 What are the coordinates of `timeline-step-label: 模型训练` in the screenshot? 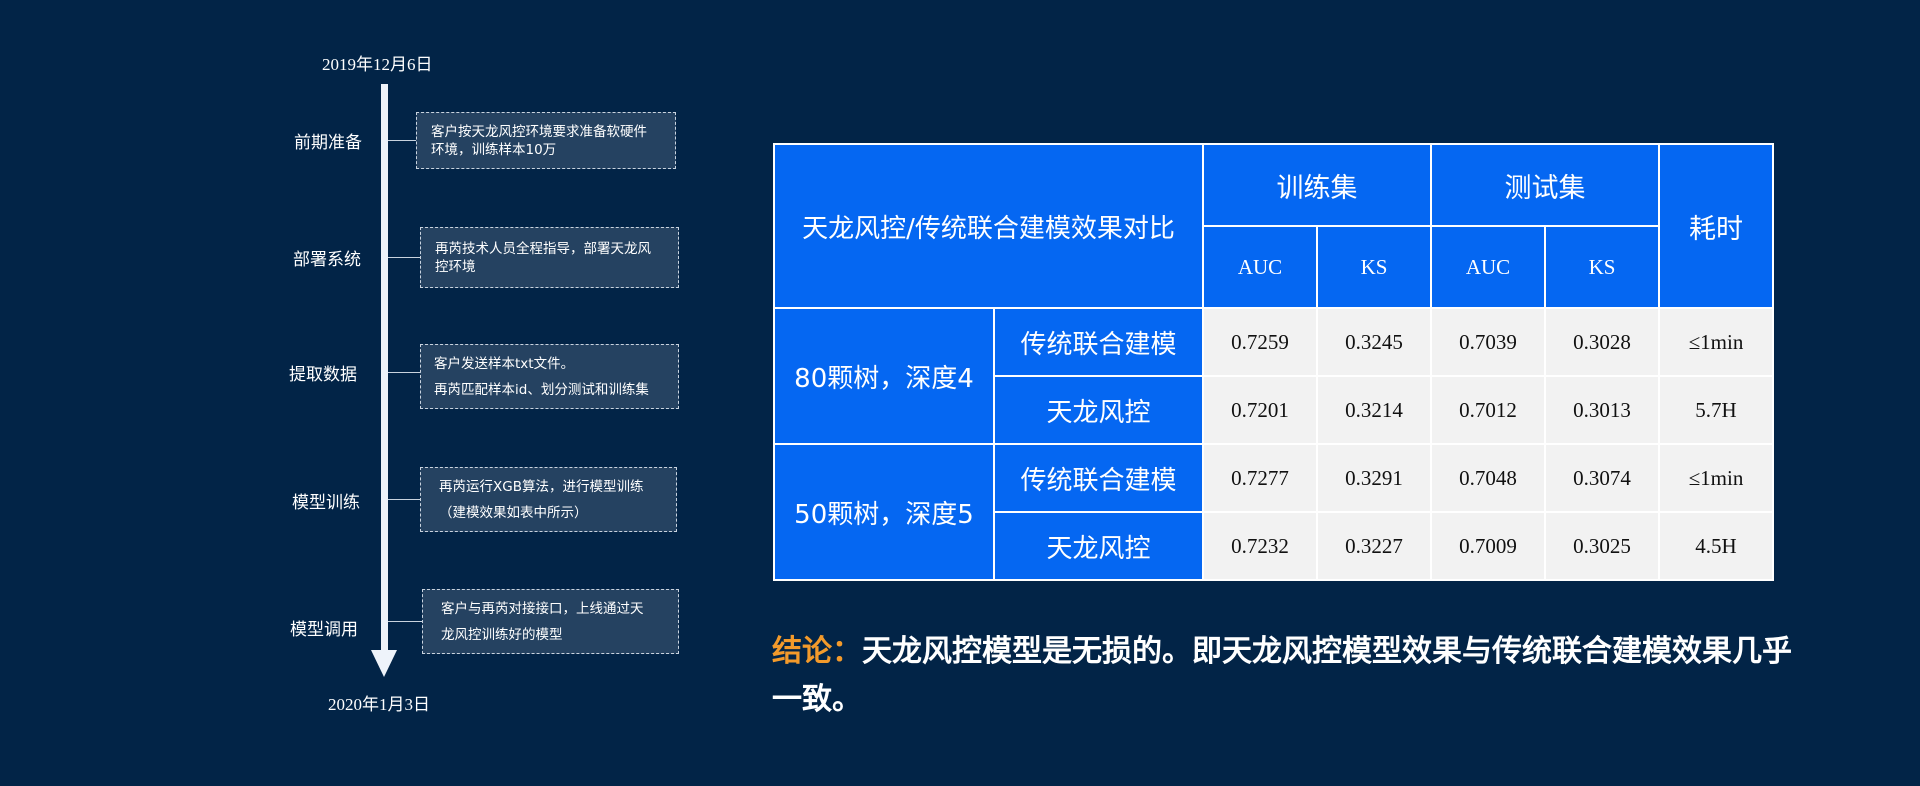 It's located at (326, 503).